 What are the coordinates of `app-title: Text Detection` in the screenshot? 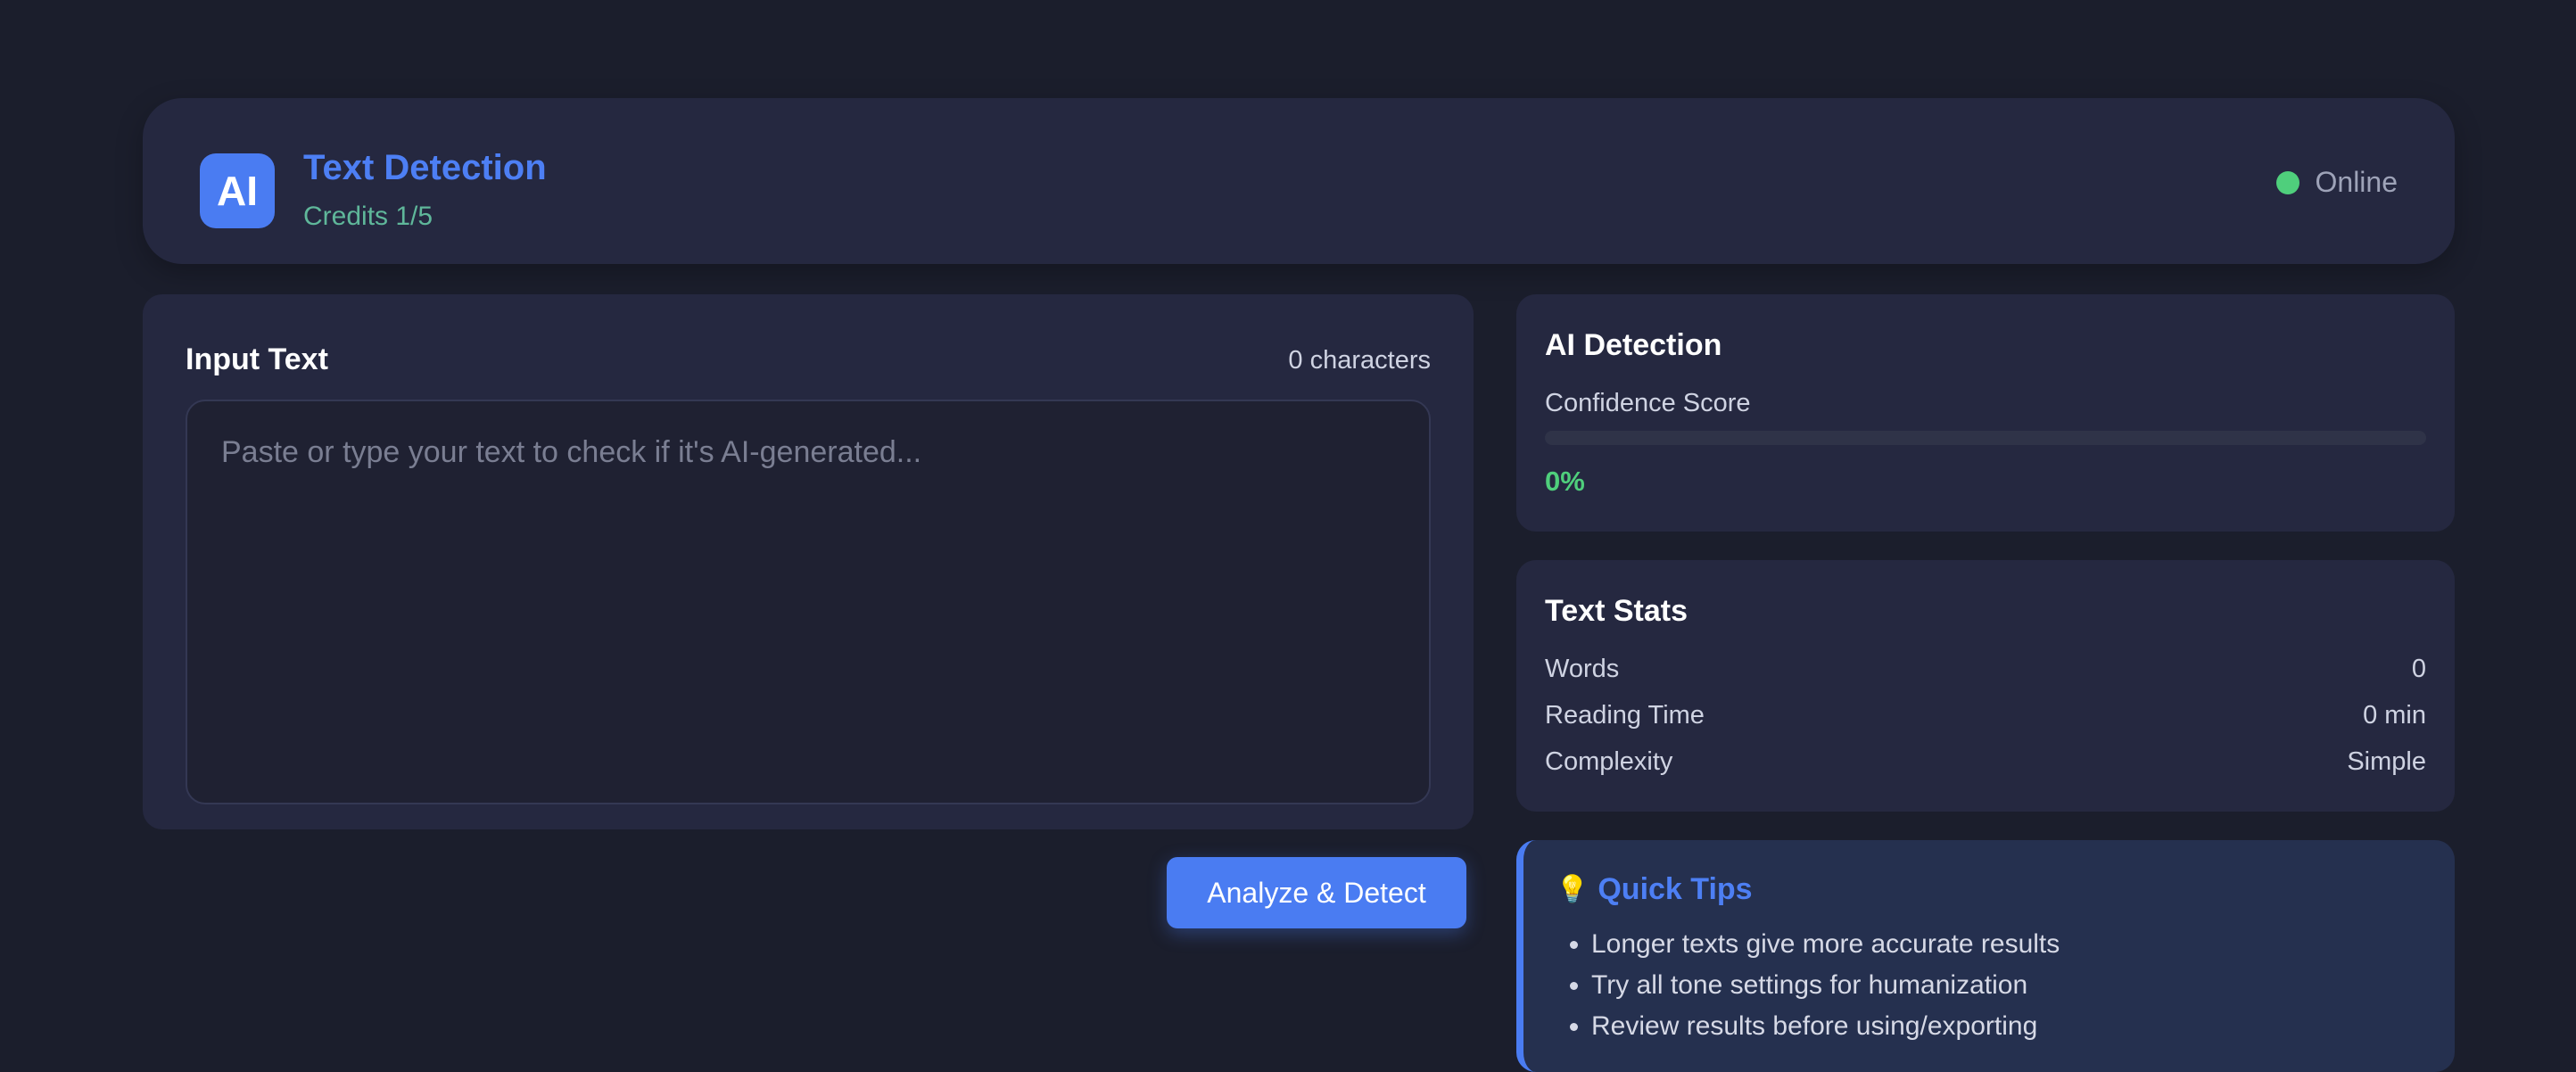 It's located at (425, 167).